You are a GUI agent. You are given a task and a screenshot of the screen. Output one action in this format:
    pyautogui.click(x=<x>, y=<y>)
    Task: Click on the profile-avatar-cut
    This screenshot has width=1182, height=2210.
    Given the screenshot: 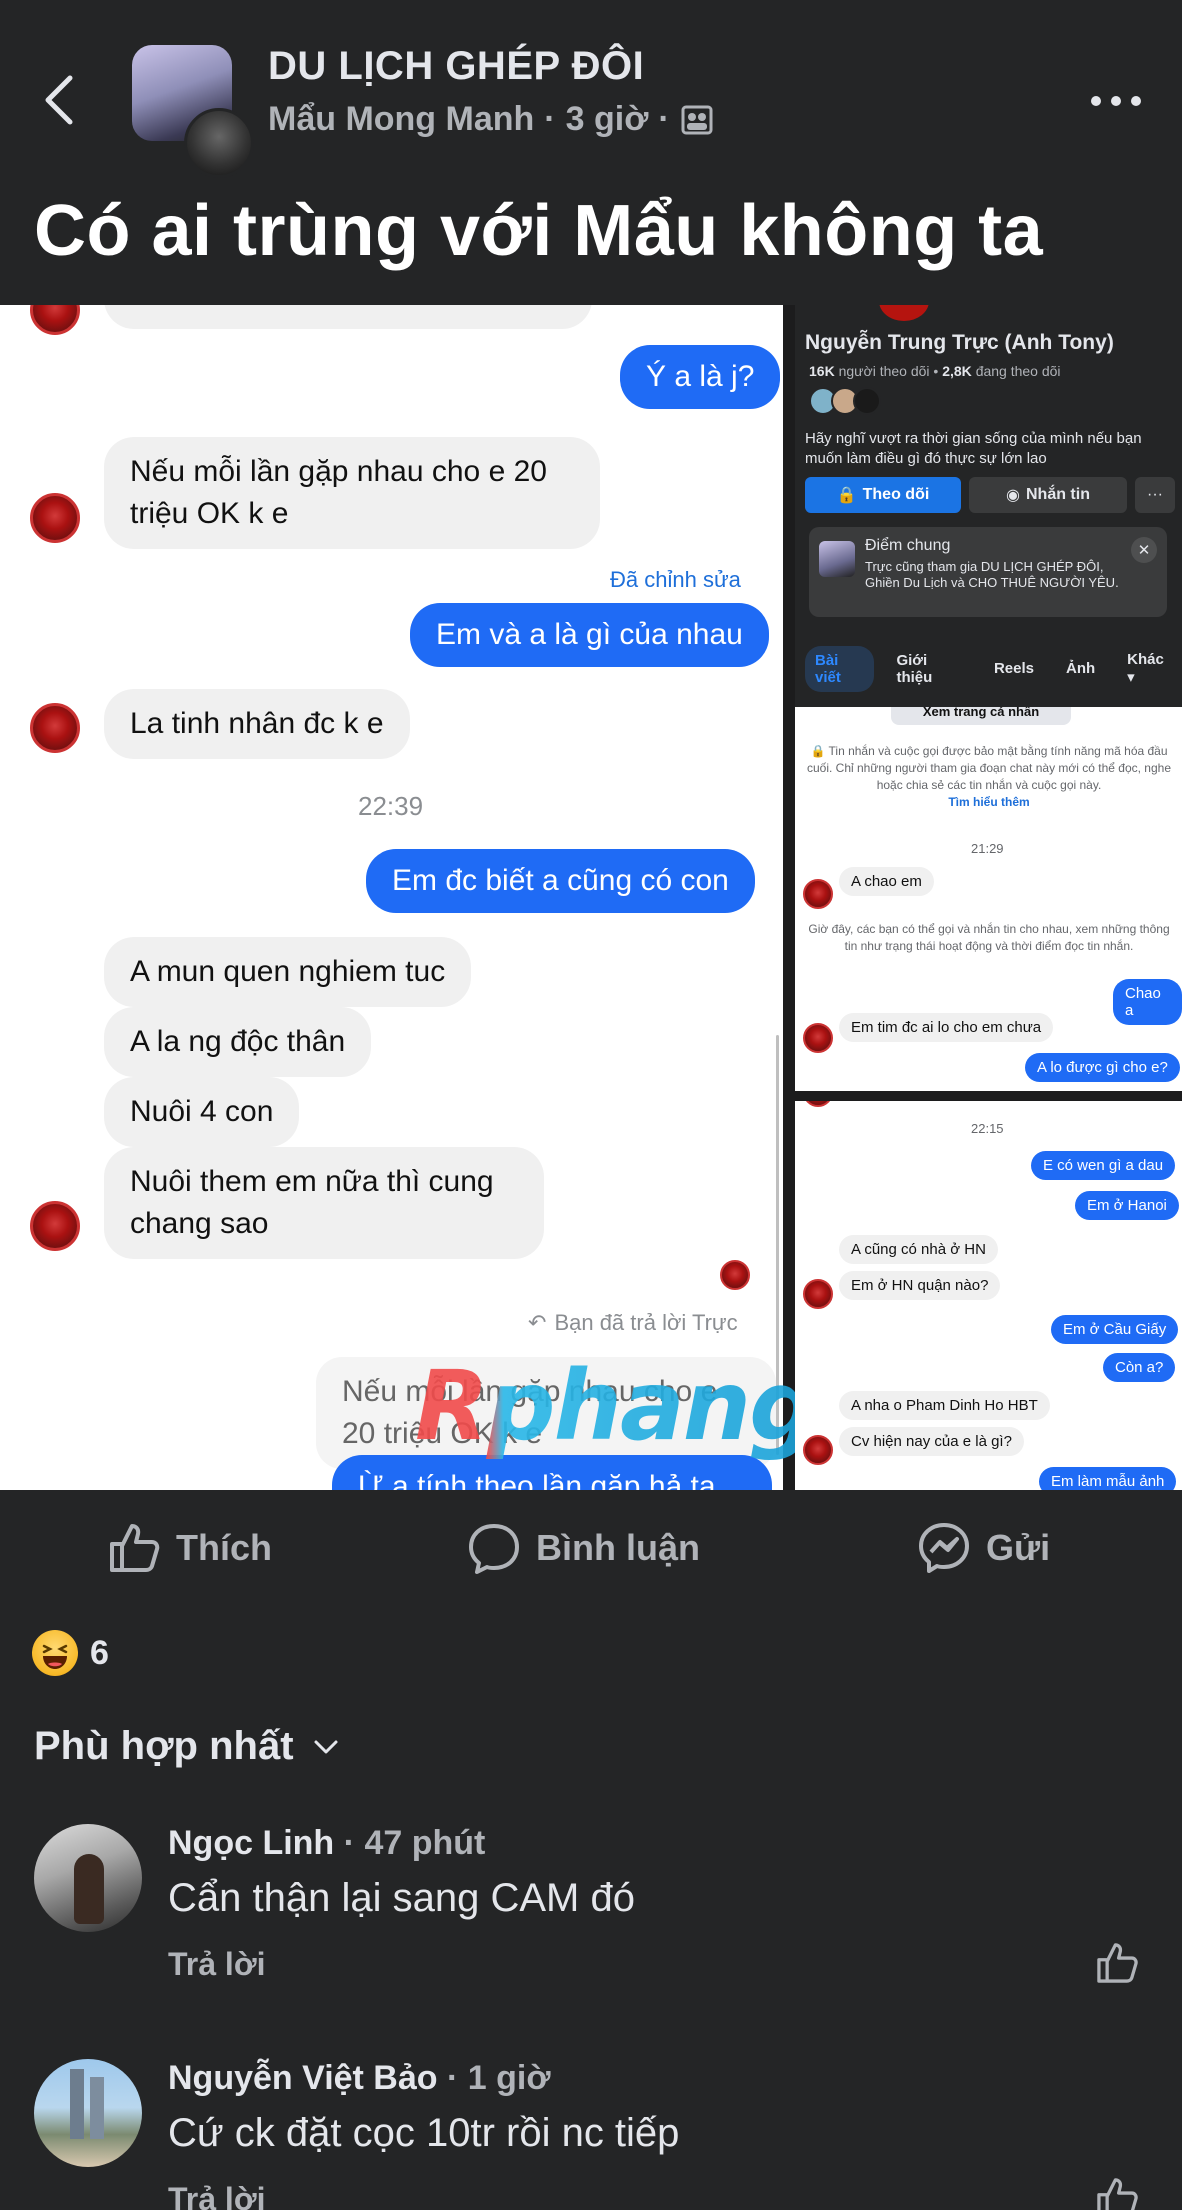 What is the action you would take?
    pyautogui.click(x=904, y=313)
    